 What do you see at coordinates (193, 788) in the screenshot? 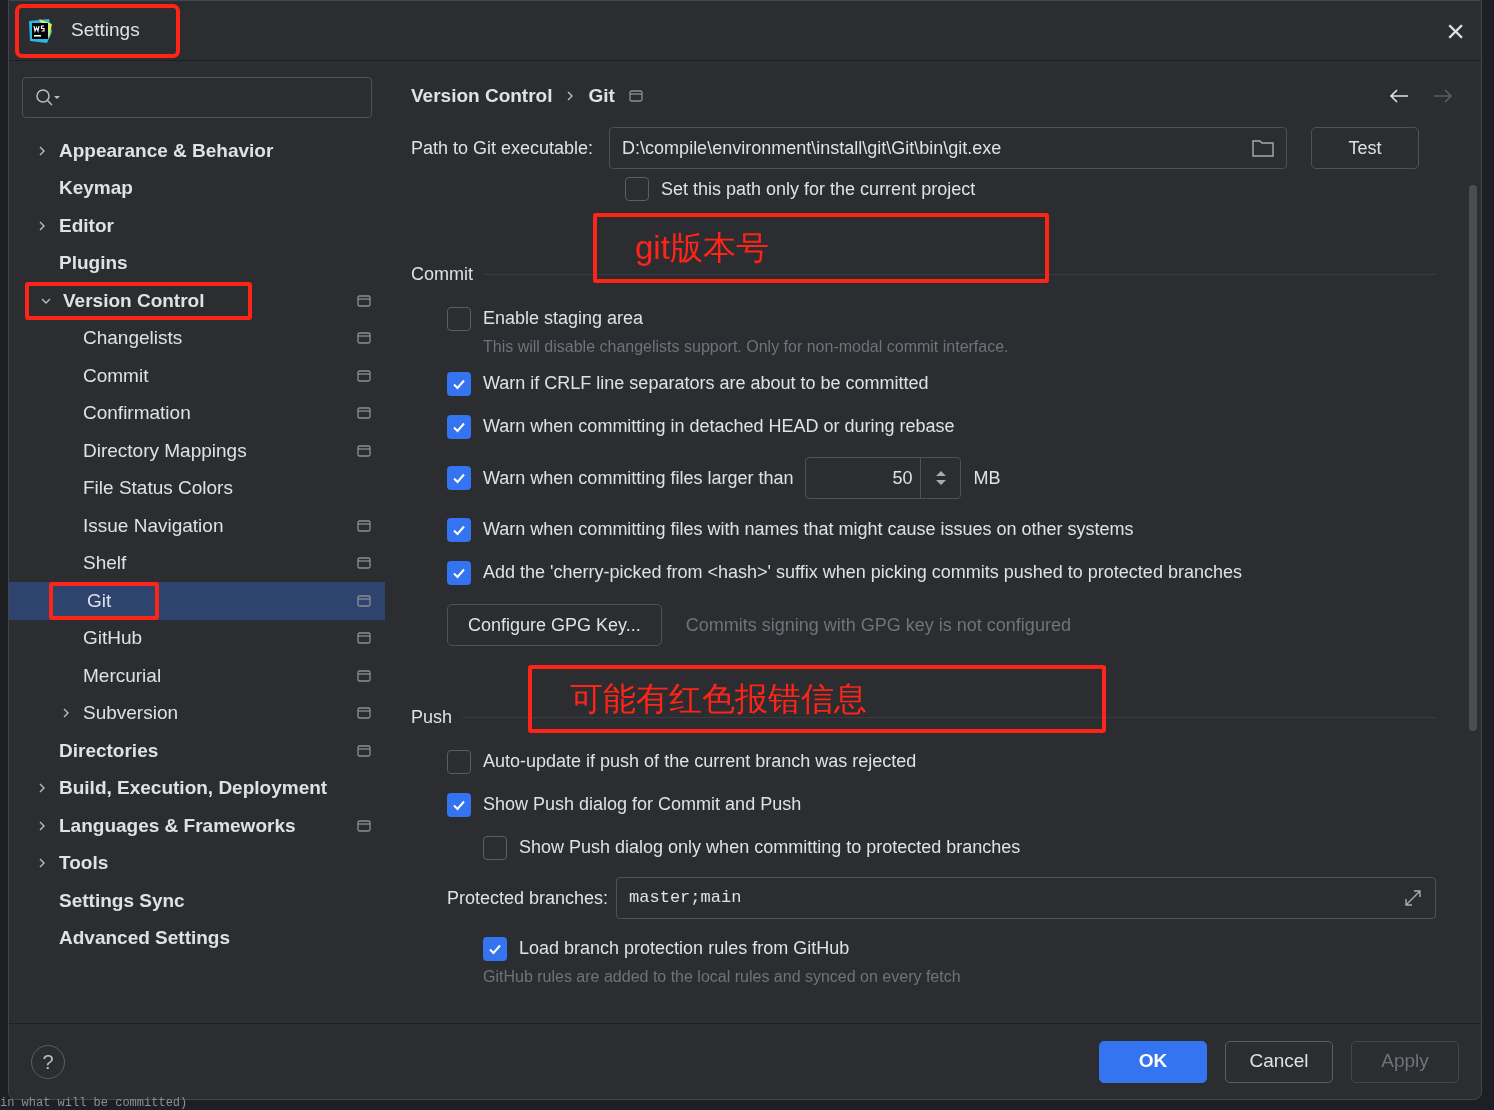
I see `tree-item-label: Build, Execution, Deployment` at bounding box center [193, 788].